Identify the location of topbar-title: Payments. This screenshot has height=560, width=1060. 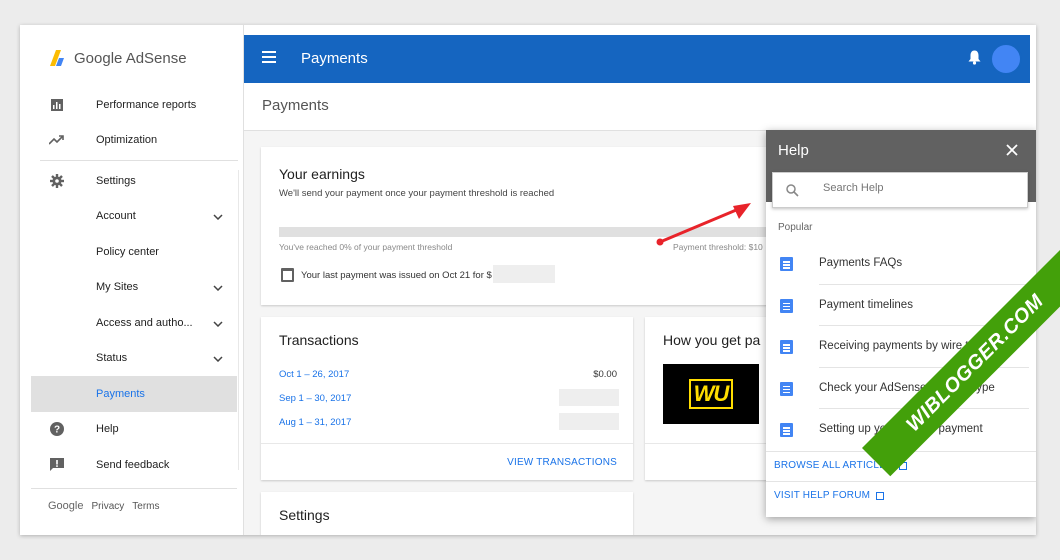
(334, 58).